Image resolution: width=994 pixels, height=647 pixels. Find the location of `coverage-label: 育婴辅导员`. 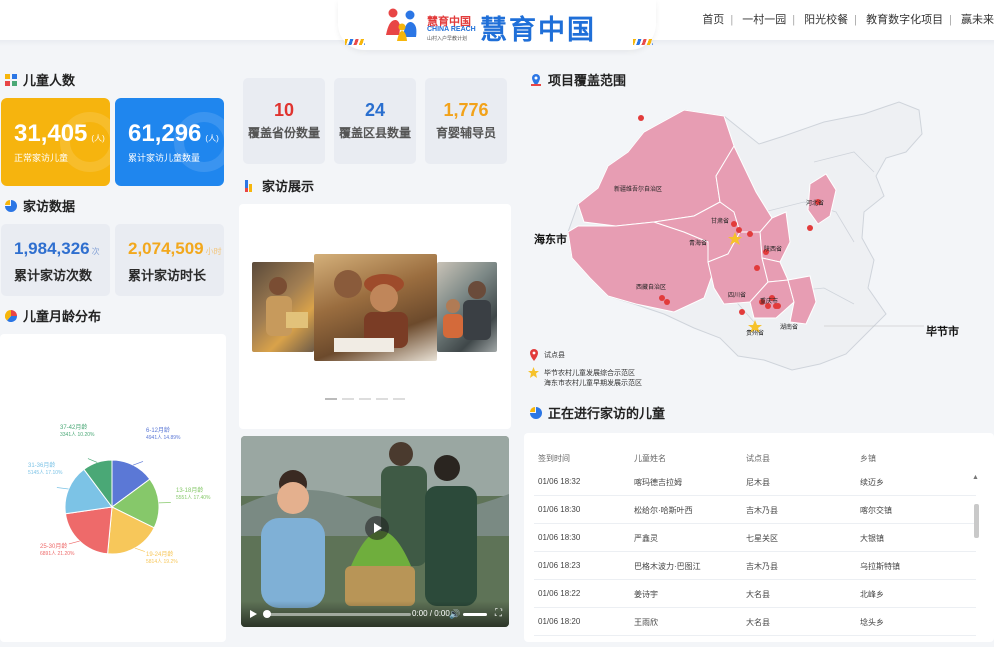

coverage-label: 育婴辅导员 is located at coordinates (466, 132).